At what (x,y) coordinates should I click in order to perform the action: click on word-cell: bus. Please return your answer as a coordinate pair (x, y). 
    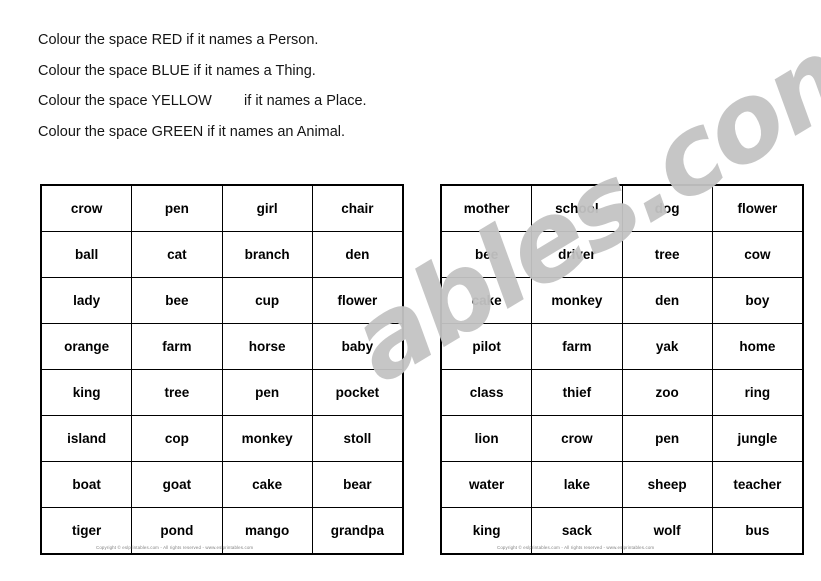
    Looking at the image, I should click on (757, 531).